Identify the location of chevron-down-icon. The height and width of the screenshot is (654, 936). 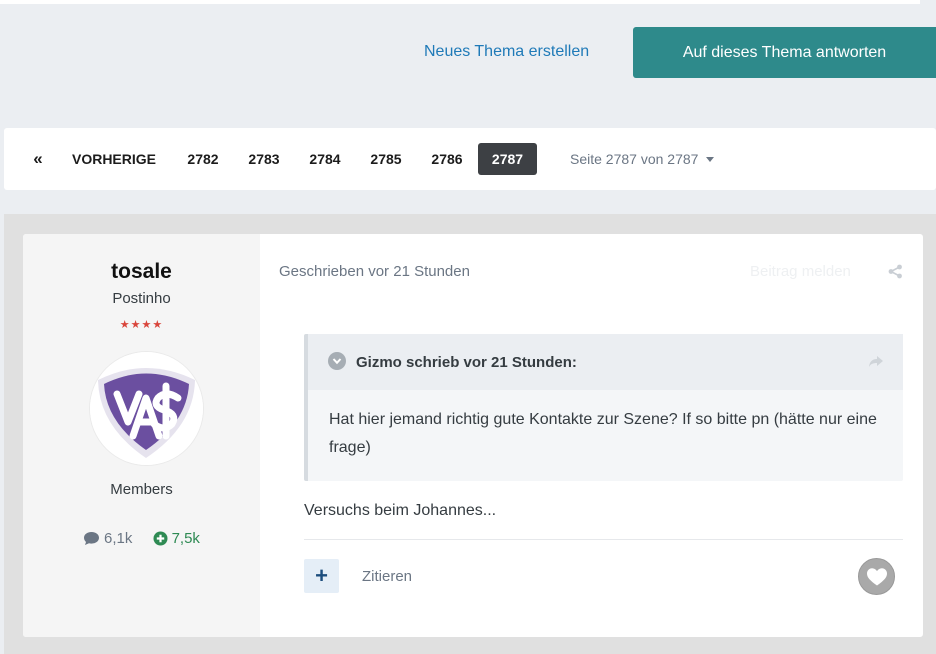
(337, 361).